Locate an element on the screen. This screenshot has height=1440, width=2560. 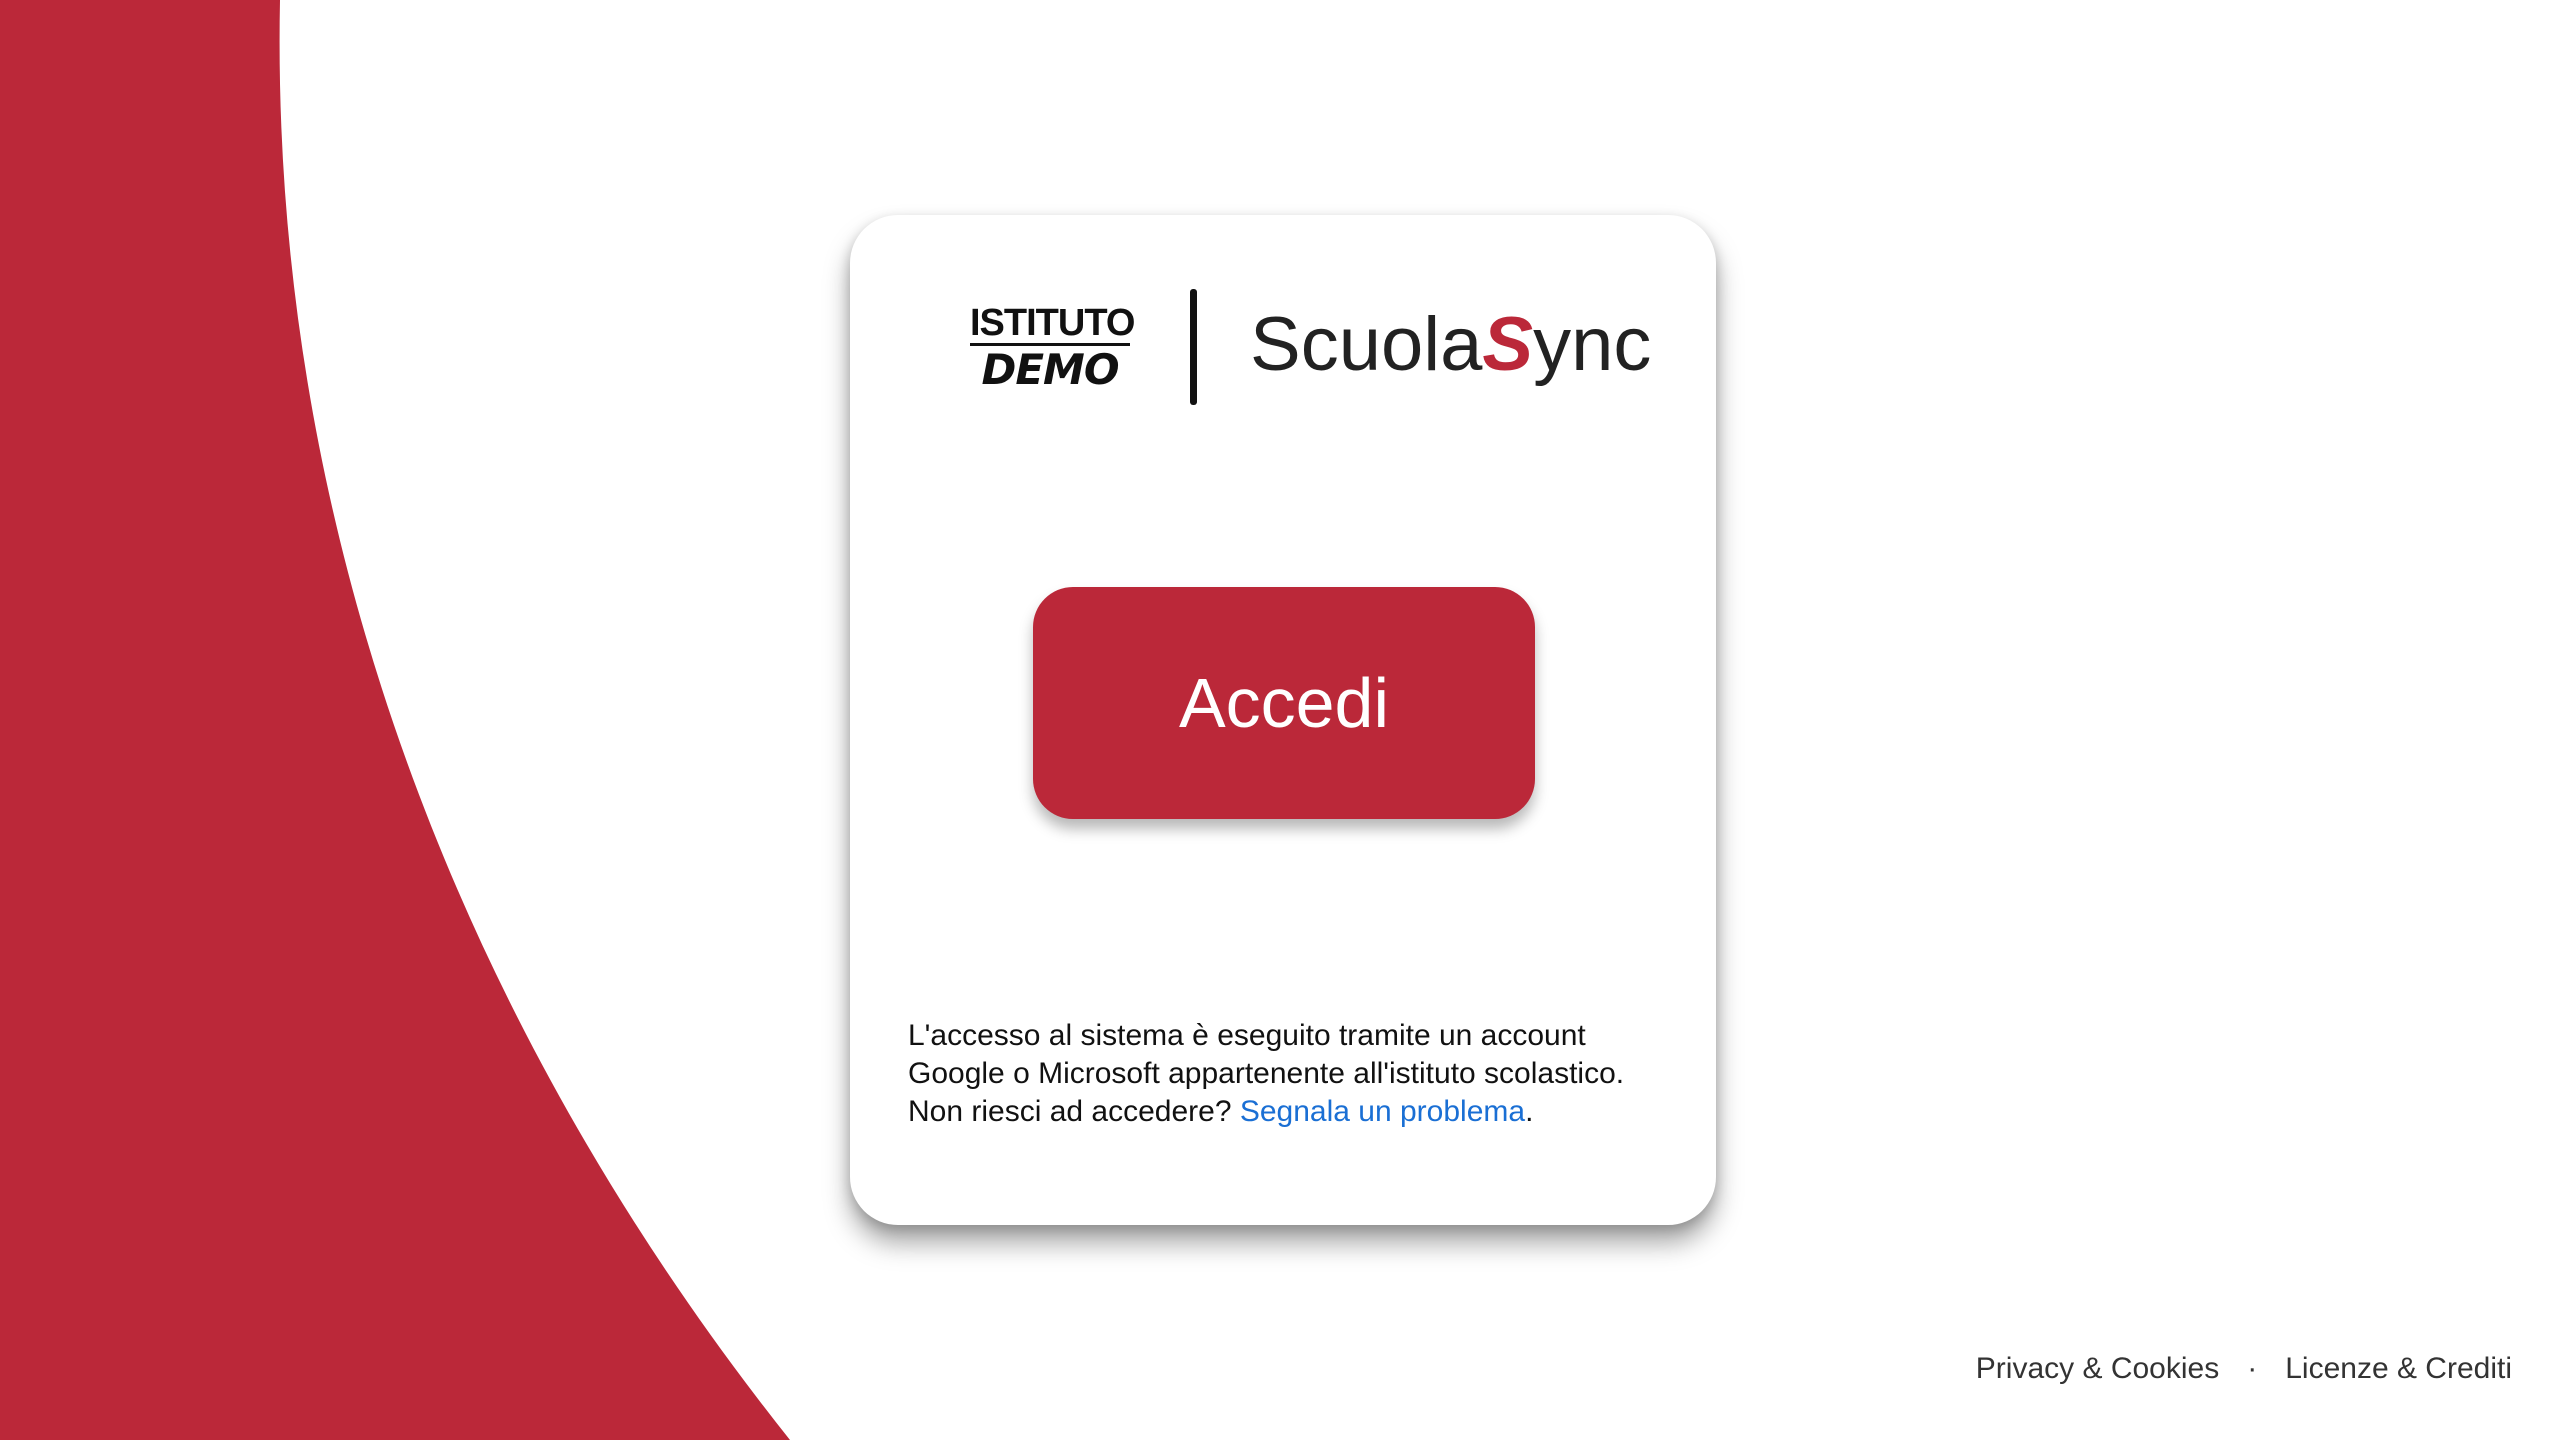
licenses-credits-link: Licenze & Crediti is located at coordinates (2398, 1368).